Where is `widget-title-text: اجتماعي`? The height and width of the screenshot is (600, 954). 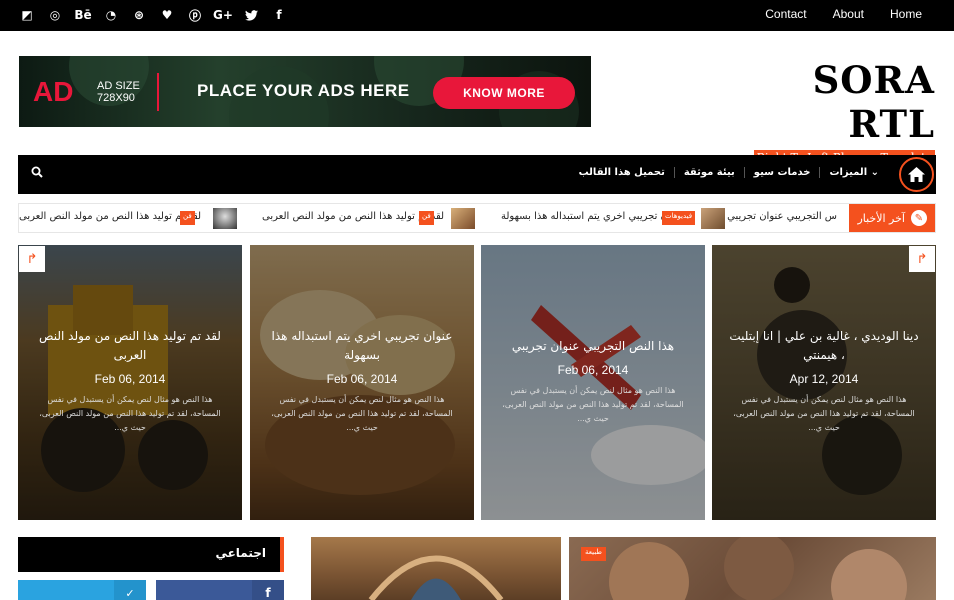 widget-title-text: اجتماعي is located at coordinates (240, 553).